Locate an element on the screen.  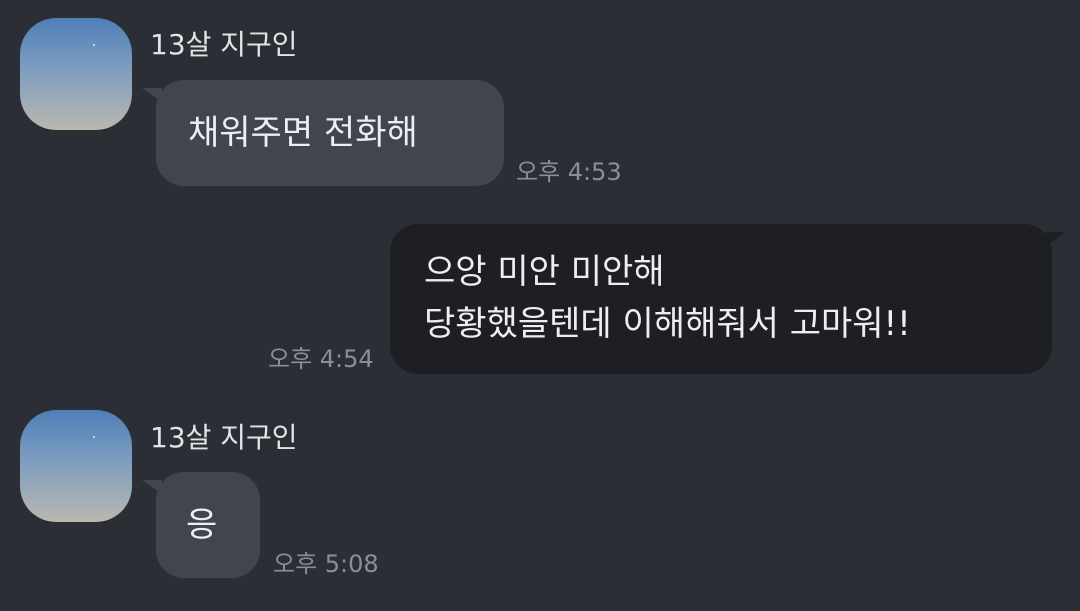
message-timestamp: 오후 5:08 is located at coordinates (326, 564).